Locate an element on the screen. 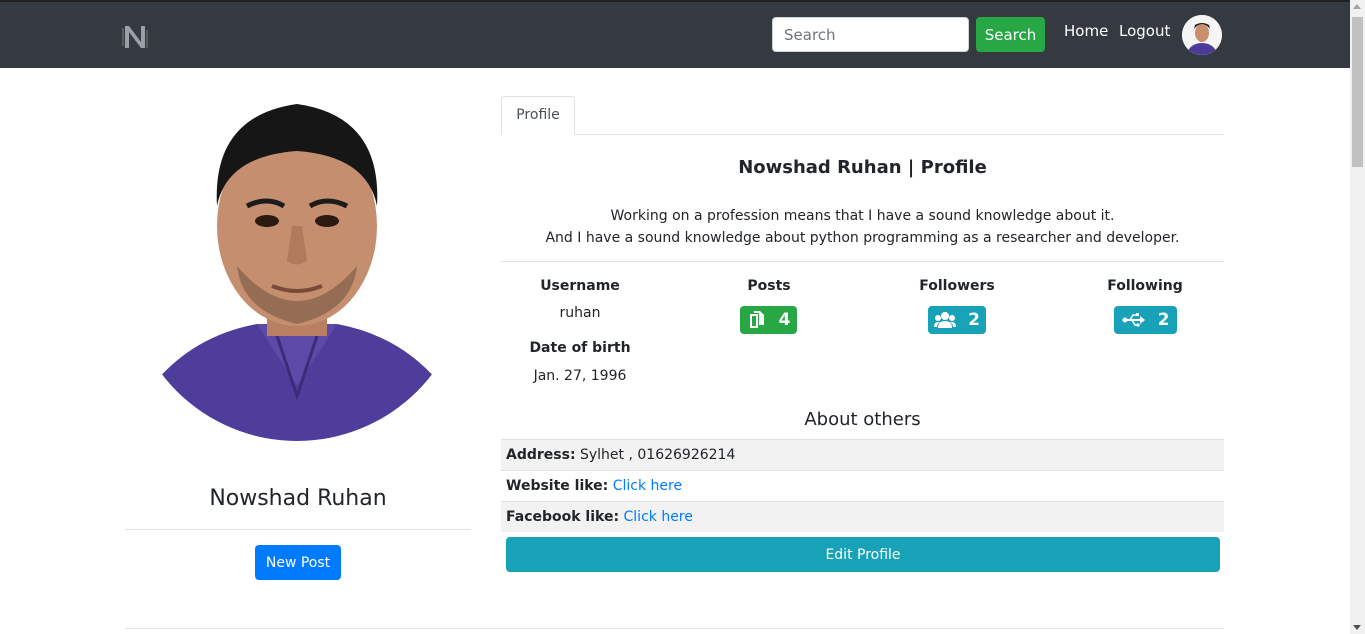 The width and height of the screenshot is (1365, 634). scrollbar-thumb is located at coordinates (1357, 92).